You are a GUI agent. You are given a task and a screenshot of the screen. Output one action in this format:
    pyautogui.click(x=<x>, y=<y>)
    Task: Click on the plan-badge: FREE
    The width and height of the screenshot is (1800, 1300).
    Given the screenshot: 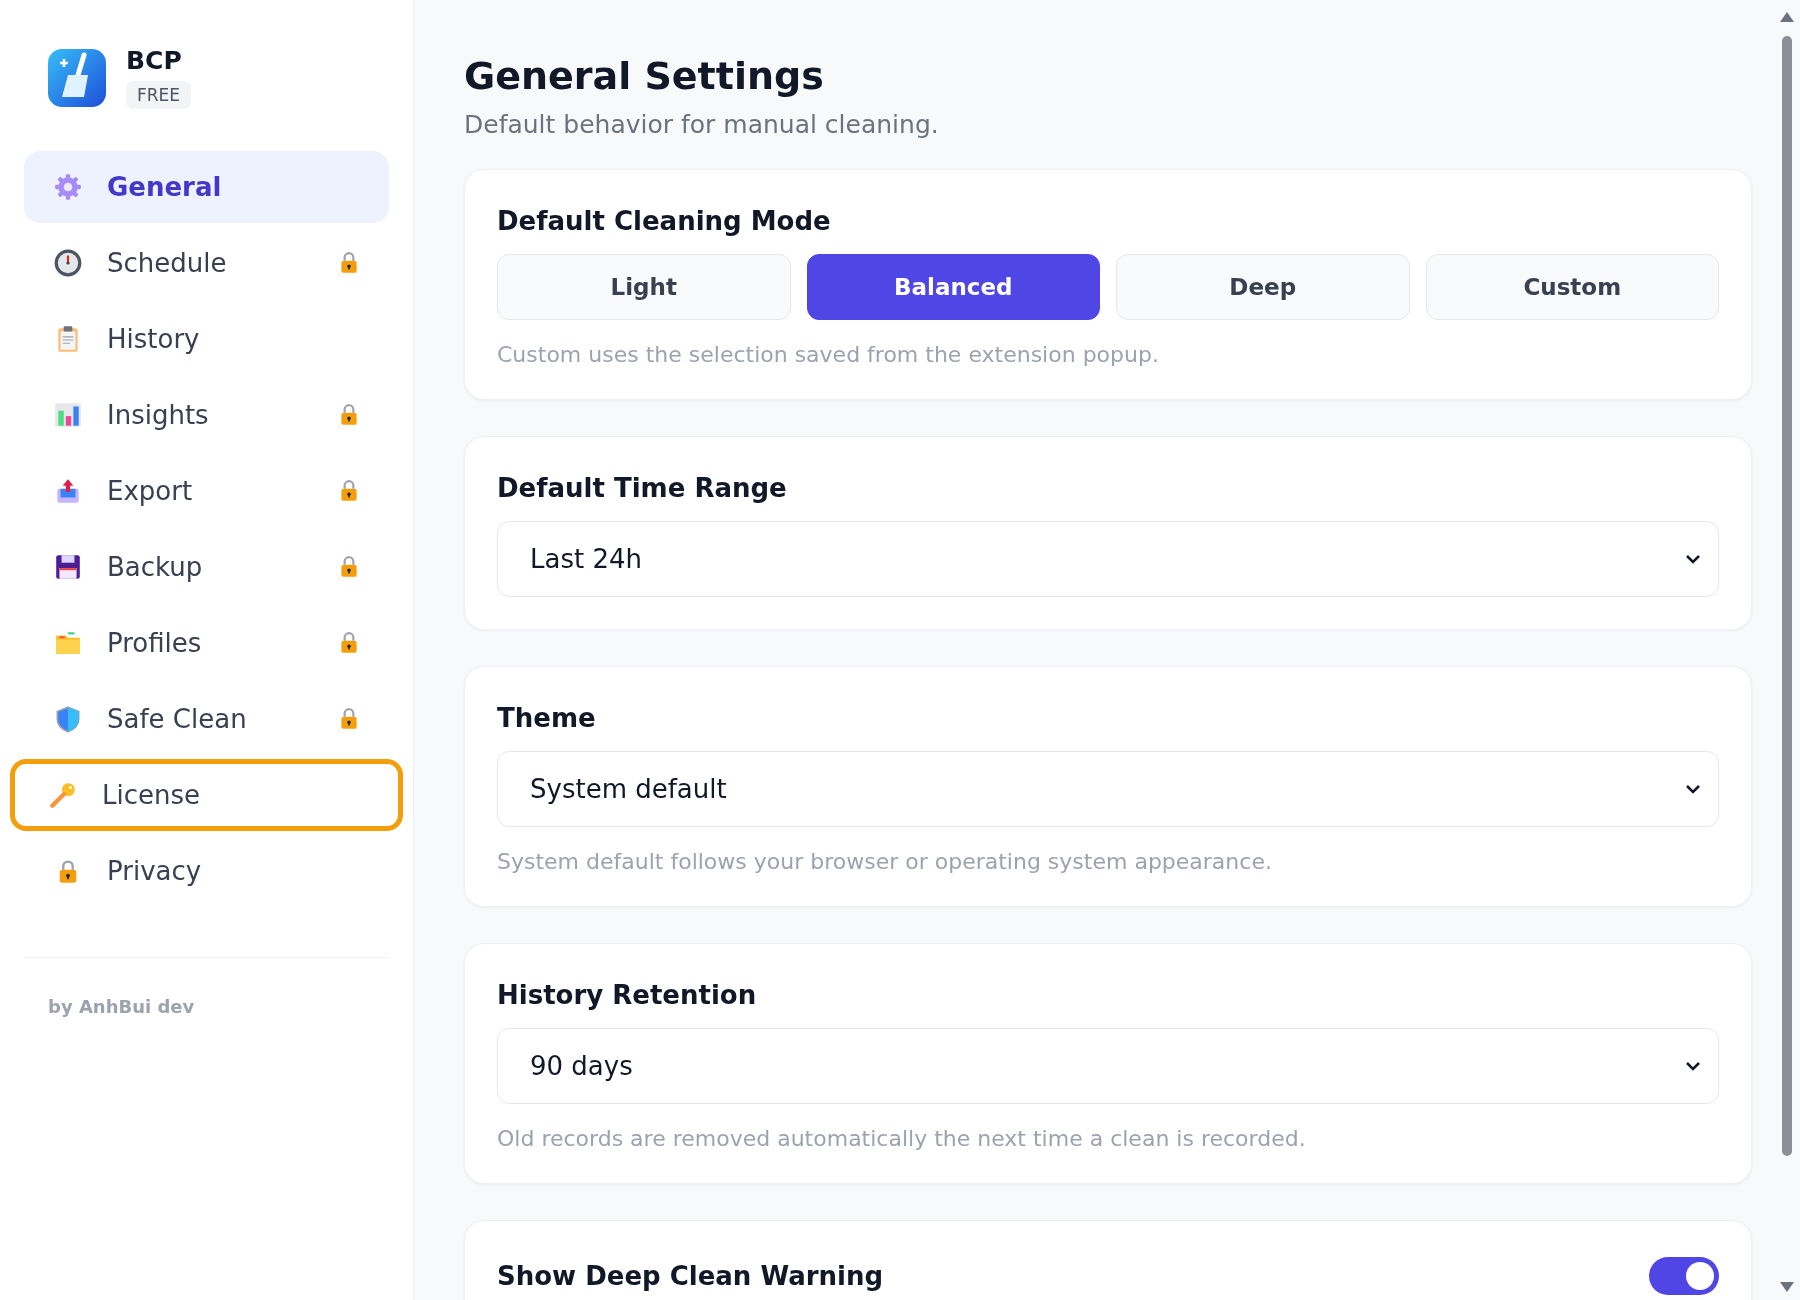 What is the action you would take?
    pyautogui.click(x=159, y=95)
    